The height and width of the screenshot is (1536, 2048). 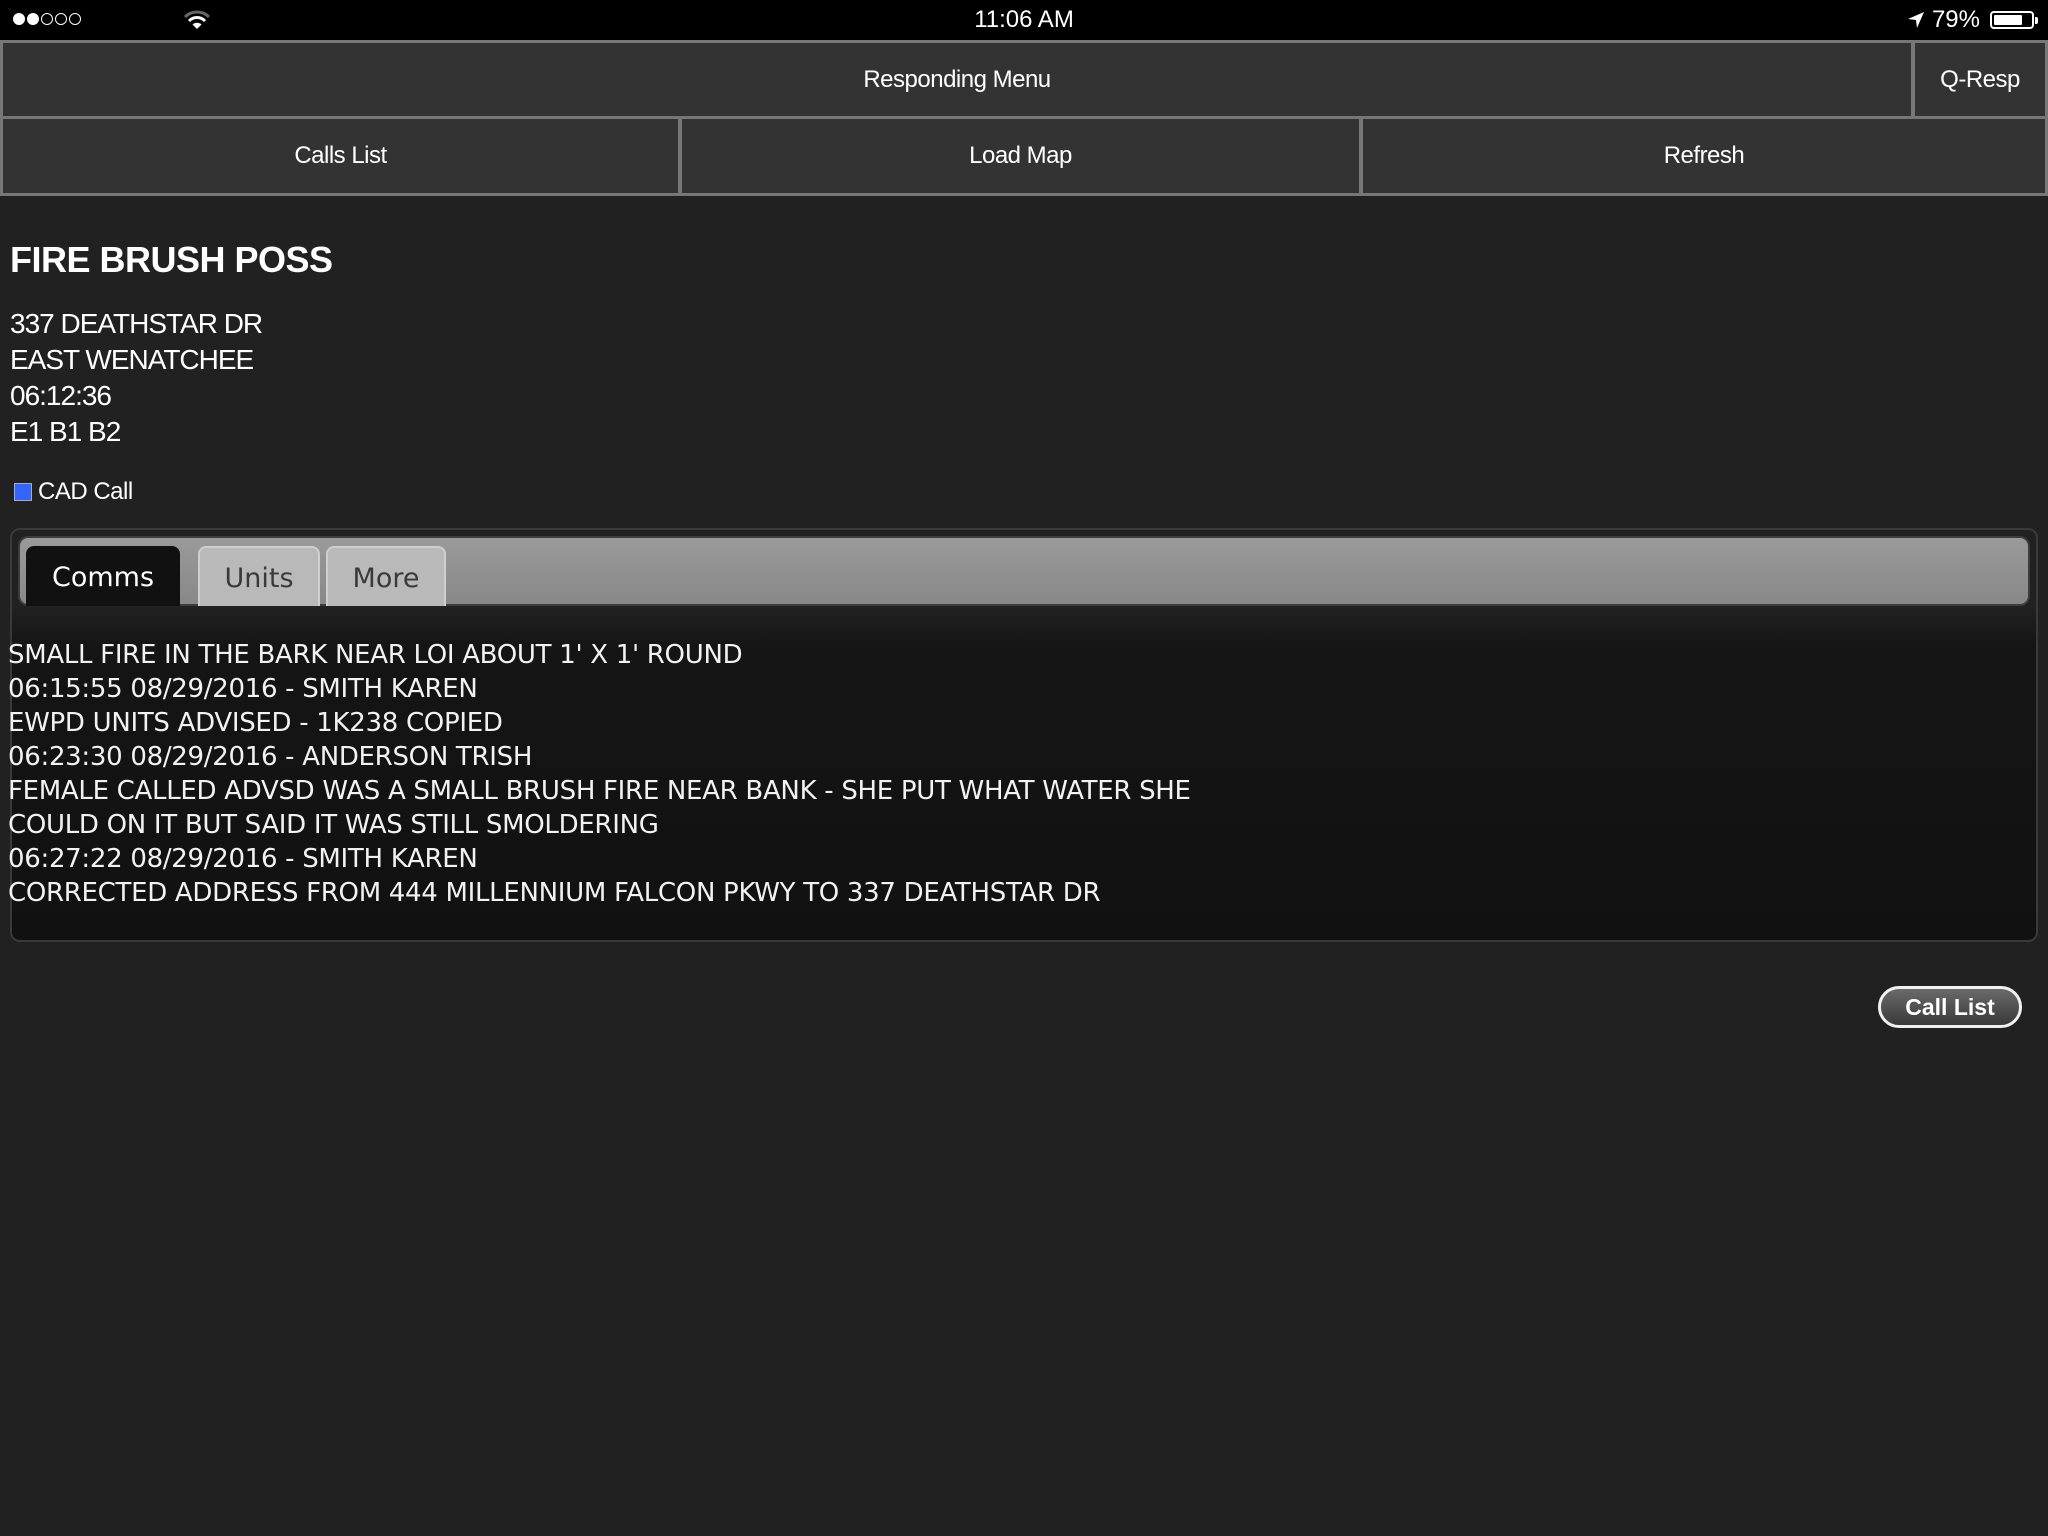 What do you see at coordinates (2008, 20) in the screenshot?
I see `battery-level-fill` at bounding box center [2008, 20].